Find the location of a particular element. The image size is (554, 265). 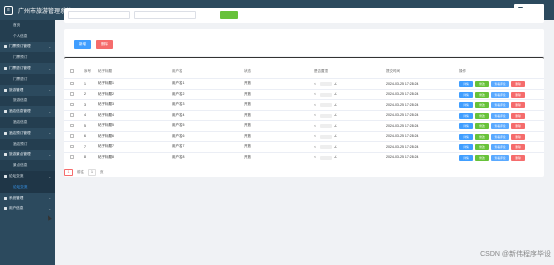

column-header: 是否置顶 is located at coordinates (321, 70).